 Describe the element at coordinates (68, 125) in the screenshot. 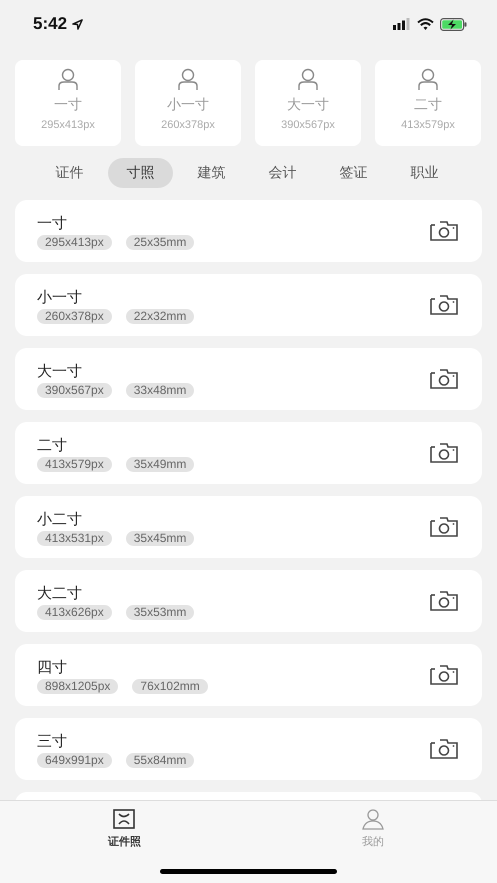

I see `pixel-size: 295x413px` at that location.